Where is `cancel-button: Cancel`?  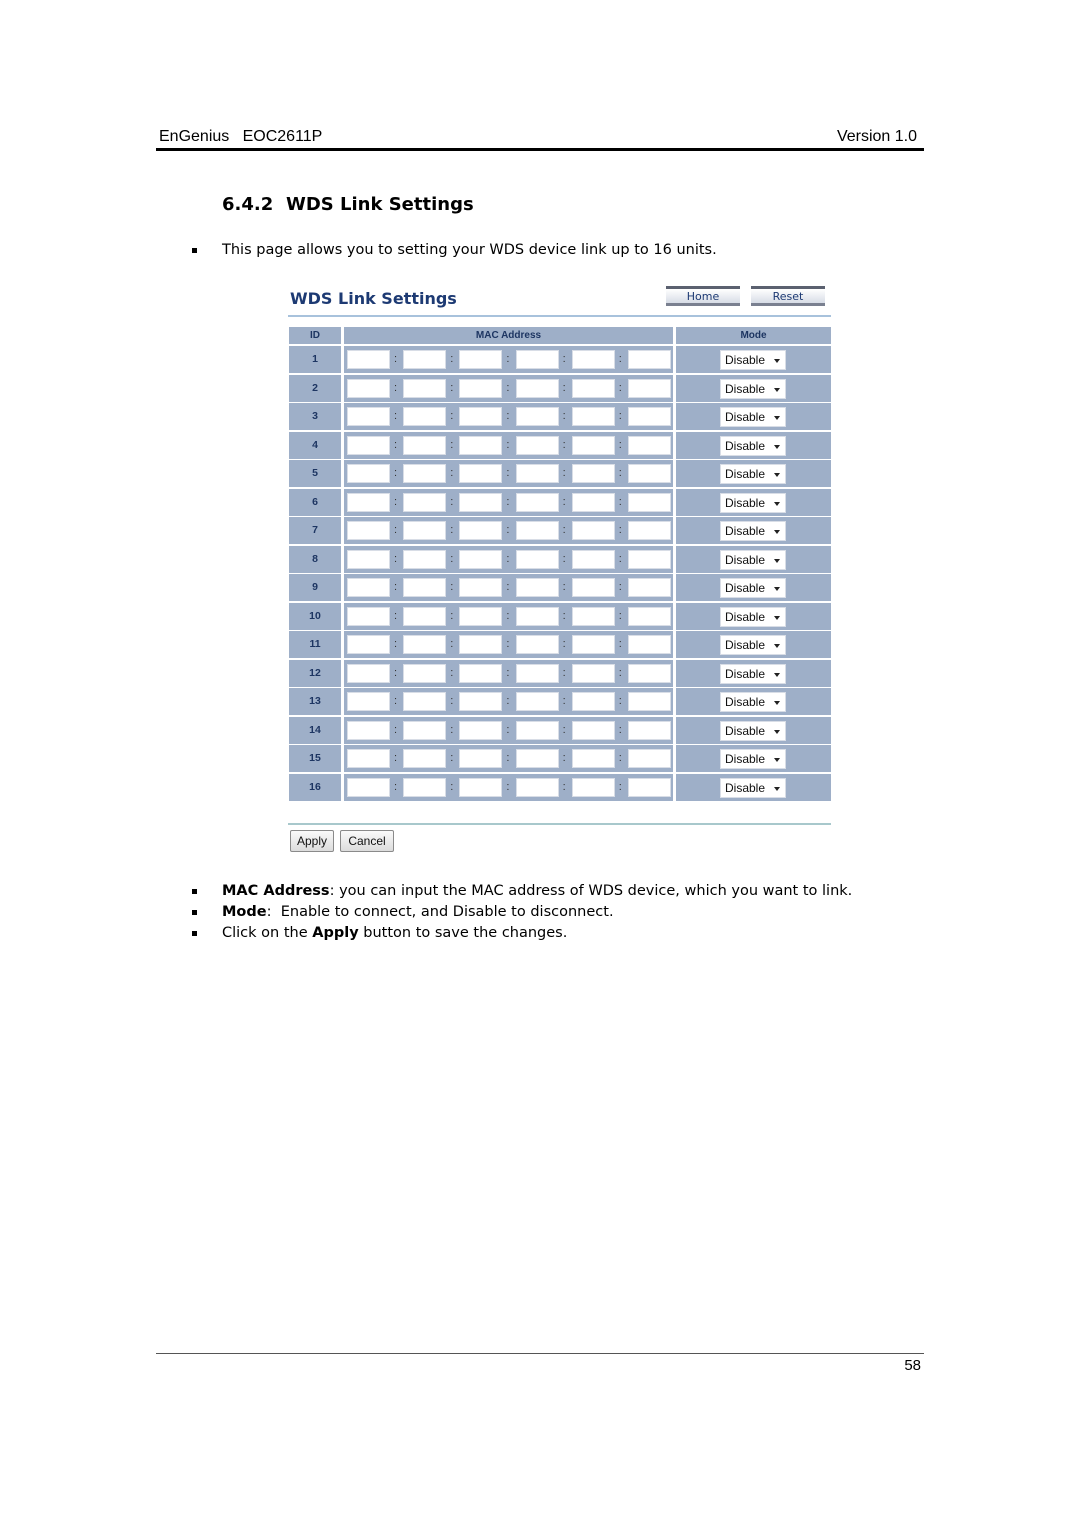
cancel-button: Cancel is located at coordinates (367, 841).